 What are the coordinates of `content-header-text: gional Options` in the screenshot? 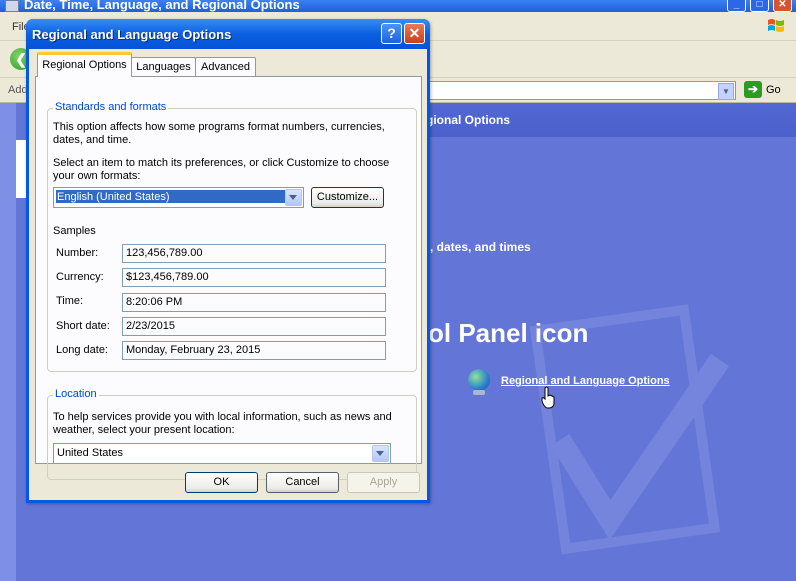 It's located at (468, 120).